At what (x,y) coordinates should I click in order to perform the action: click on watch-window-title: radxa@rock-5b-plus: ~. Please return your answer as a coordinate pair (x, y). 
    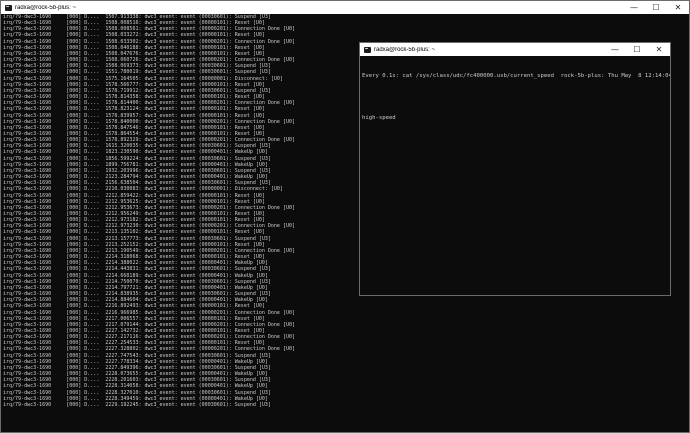
    Looking at the image, I should click on (404, 49).